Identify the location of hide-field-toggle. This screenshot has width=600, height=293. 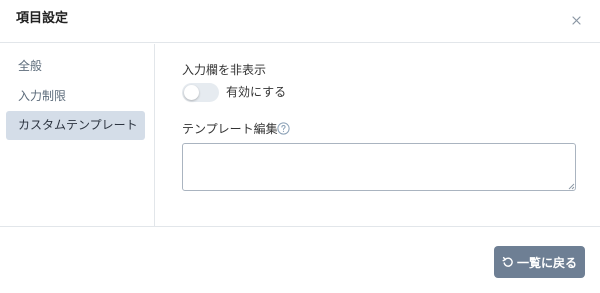
(200, 92).